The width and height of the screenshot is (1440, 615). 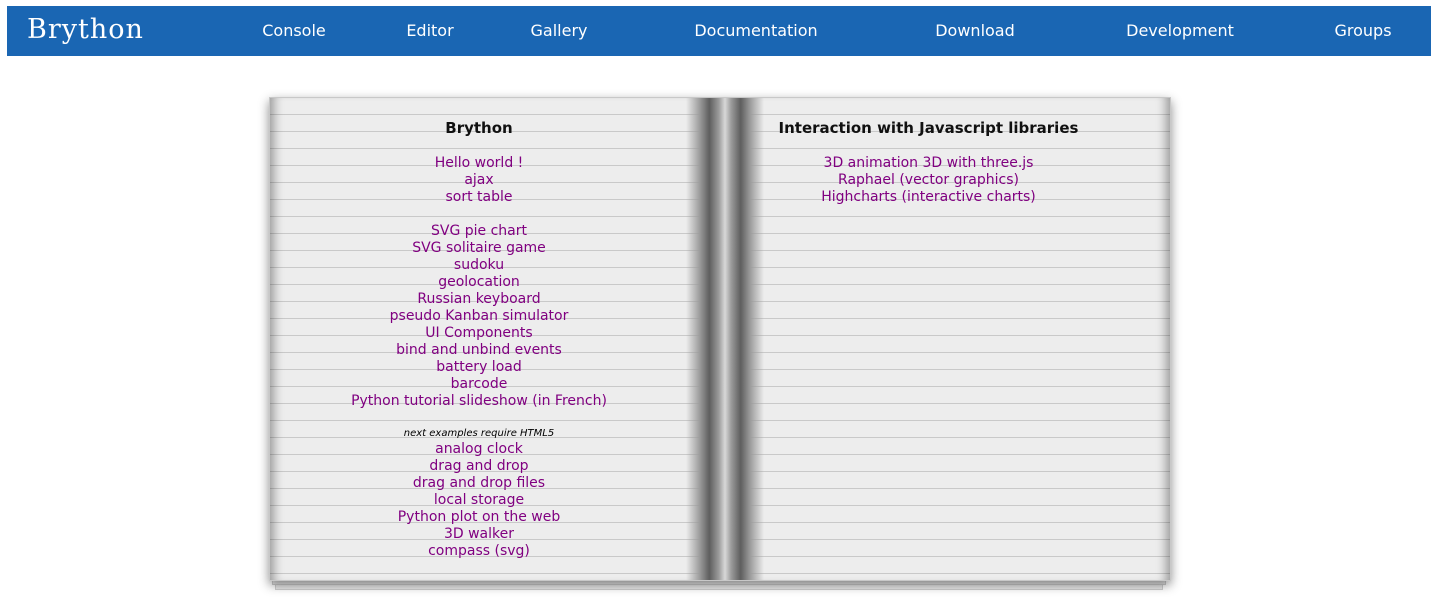 I want to click on nav-download: Download, so click(x=975, y=31).